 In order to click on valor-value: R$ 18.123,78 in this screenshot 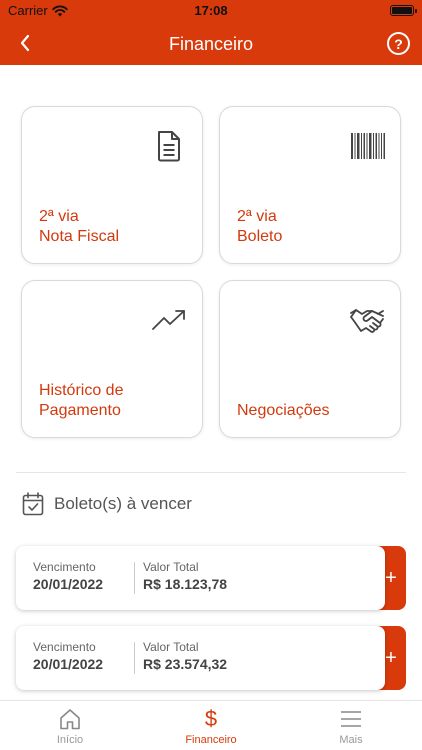, I will do `click(185, 584)`.